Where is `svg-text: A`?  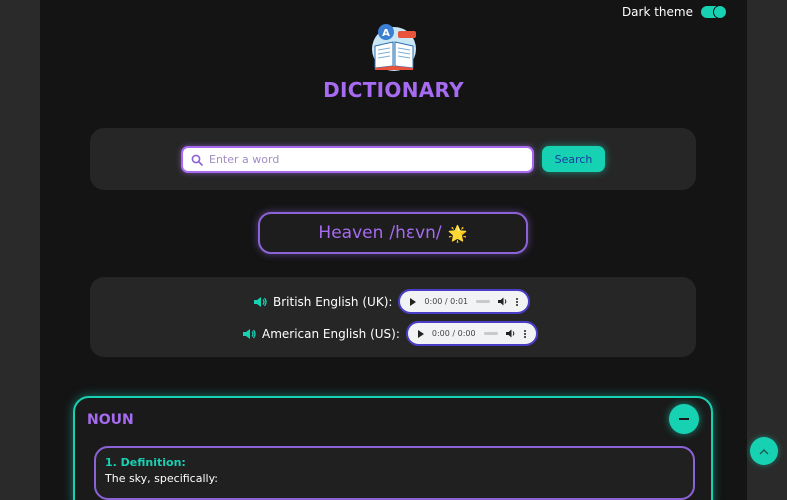
svg-text: A is located at coordinates (386, 33).